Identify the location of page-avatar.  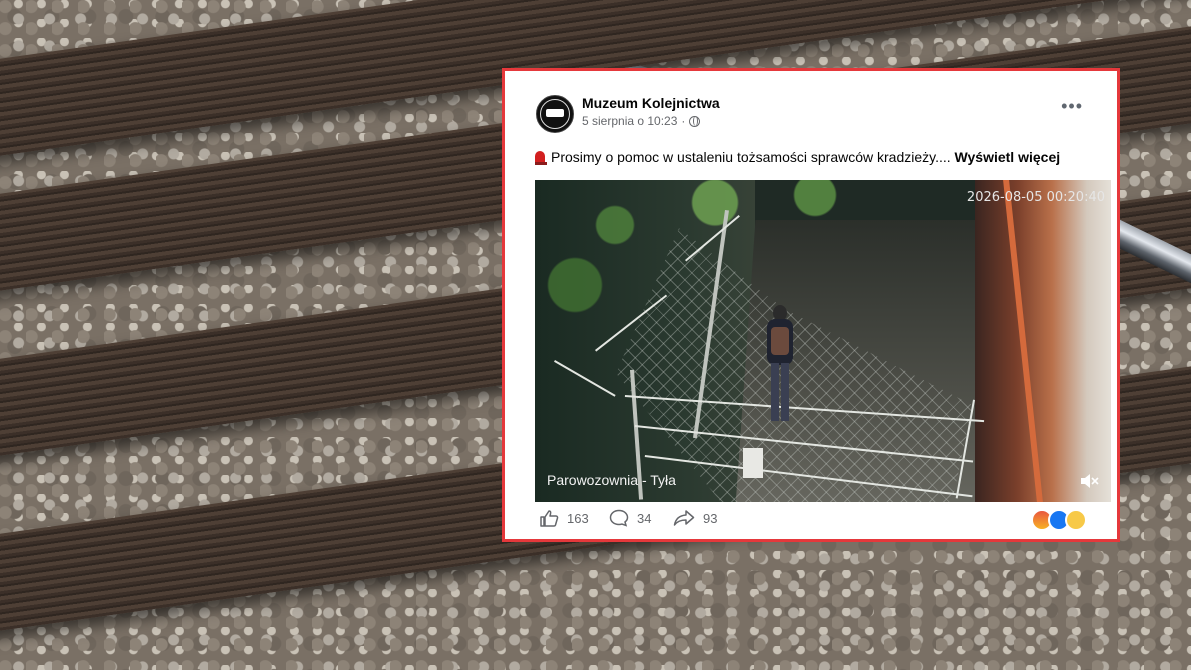
(555, 114).